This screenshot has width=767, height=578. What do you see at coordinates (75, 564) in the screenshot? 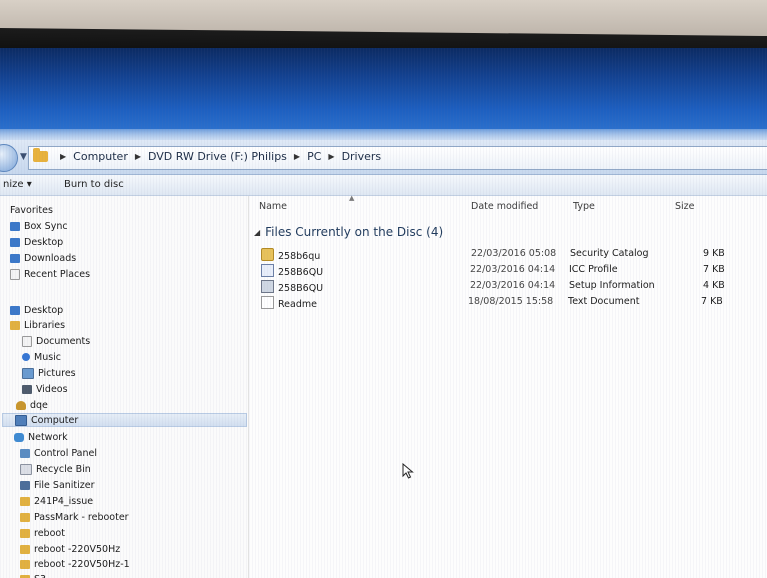
I see `nav-item-reboot-220v50hz-1: reboot -220V50Hz-1` at bounding box center [75, 564].